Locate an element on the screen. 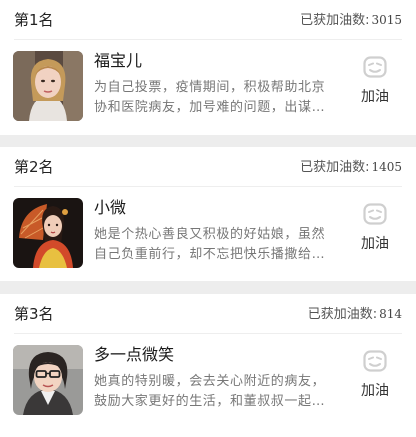  member-name: 多一点微笑 is located at coordinates (134, 355).